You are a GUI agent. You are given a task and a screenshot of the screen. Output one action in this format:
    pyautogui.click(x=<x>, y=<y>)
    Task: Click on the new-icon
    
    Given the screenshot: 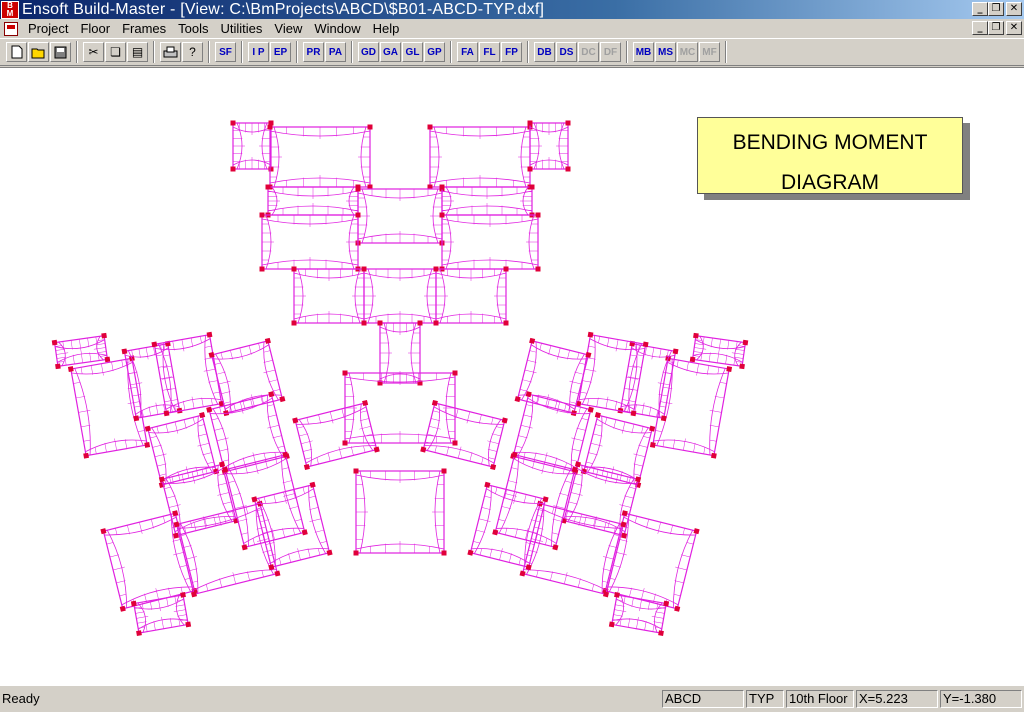 What is the action you would take?
    pyautogui.click(x=16, y=52)
    